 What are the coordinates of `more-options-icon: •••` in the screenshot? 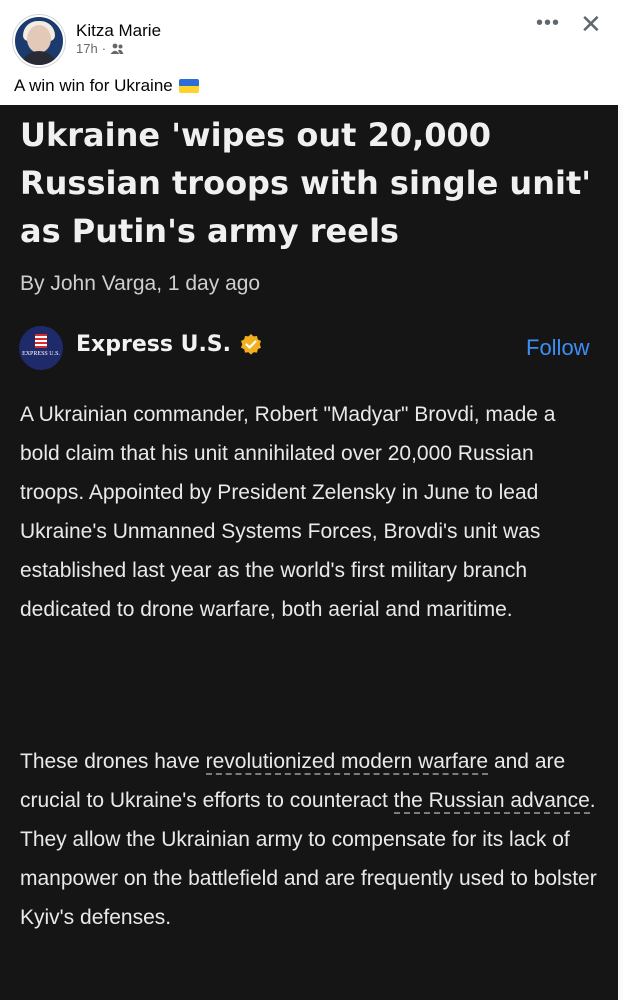 It's located at (548, 23).